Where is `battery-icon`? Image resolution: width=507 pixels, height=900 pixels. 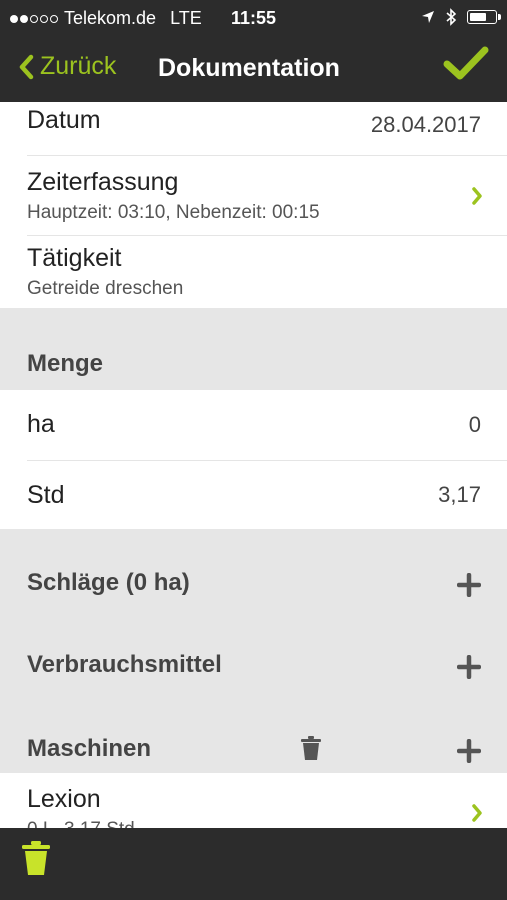 battery-icon is located at coordinates (484, 17).